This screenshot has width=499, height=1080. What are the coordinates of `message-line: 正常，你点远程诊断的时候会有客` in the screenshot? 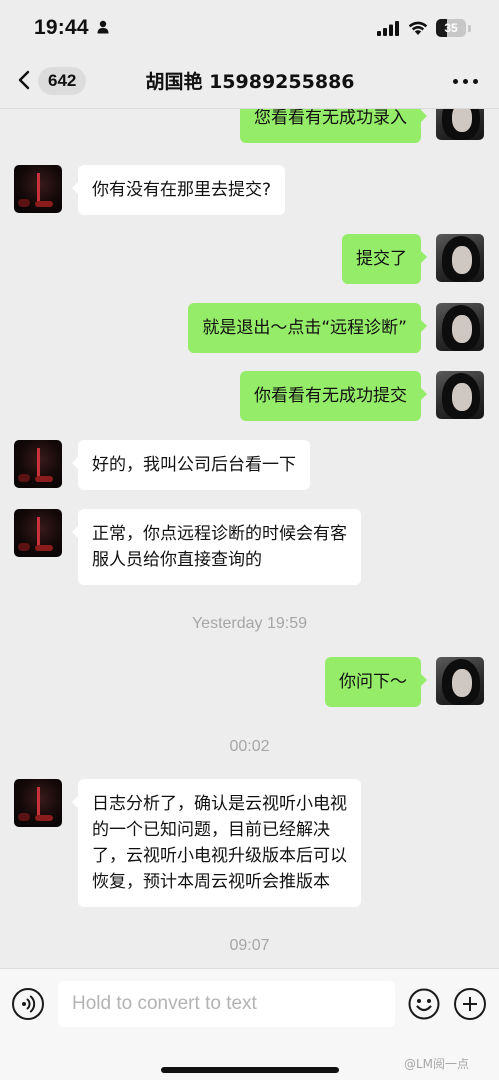 It's located at (219, 534).